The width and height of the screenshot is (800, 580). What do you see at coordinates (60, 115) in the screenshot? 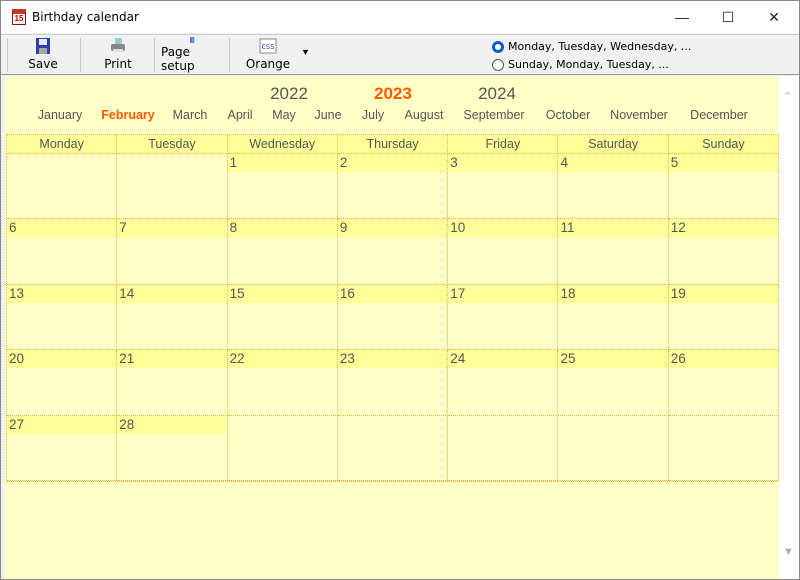
I see `month-january: January` at bounding box center [60, 115].